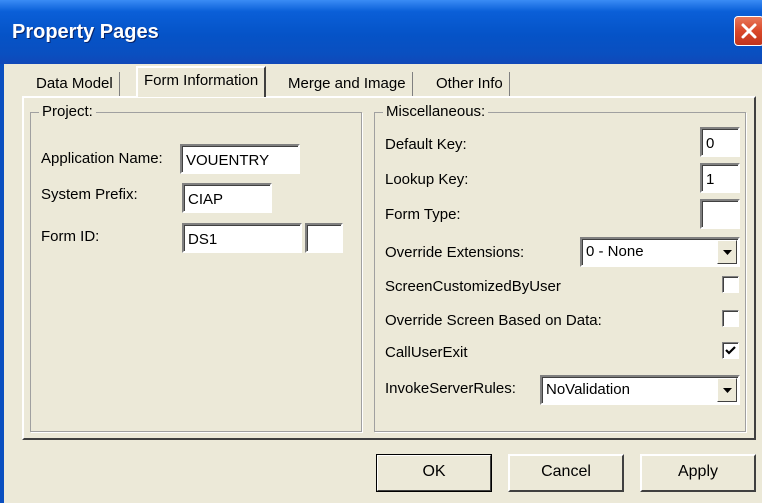  Describe the element at coordinates (242, 238) in the screenshot. I see `form-id-field: DS1` at that location.